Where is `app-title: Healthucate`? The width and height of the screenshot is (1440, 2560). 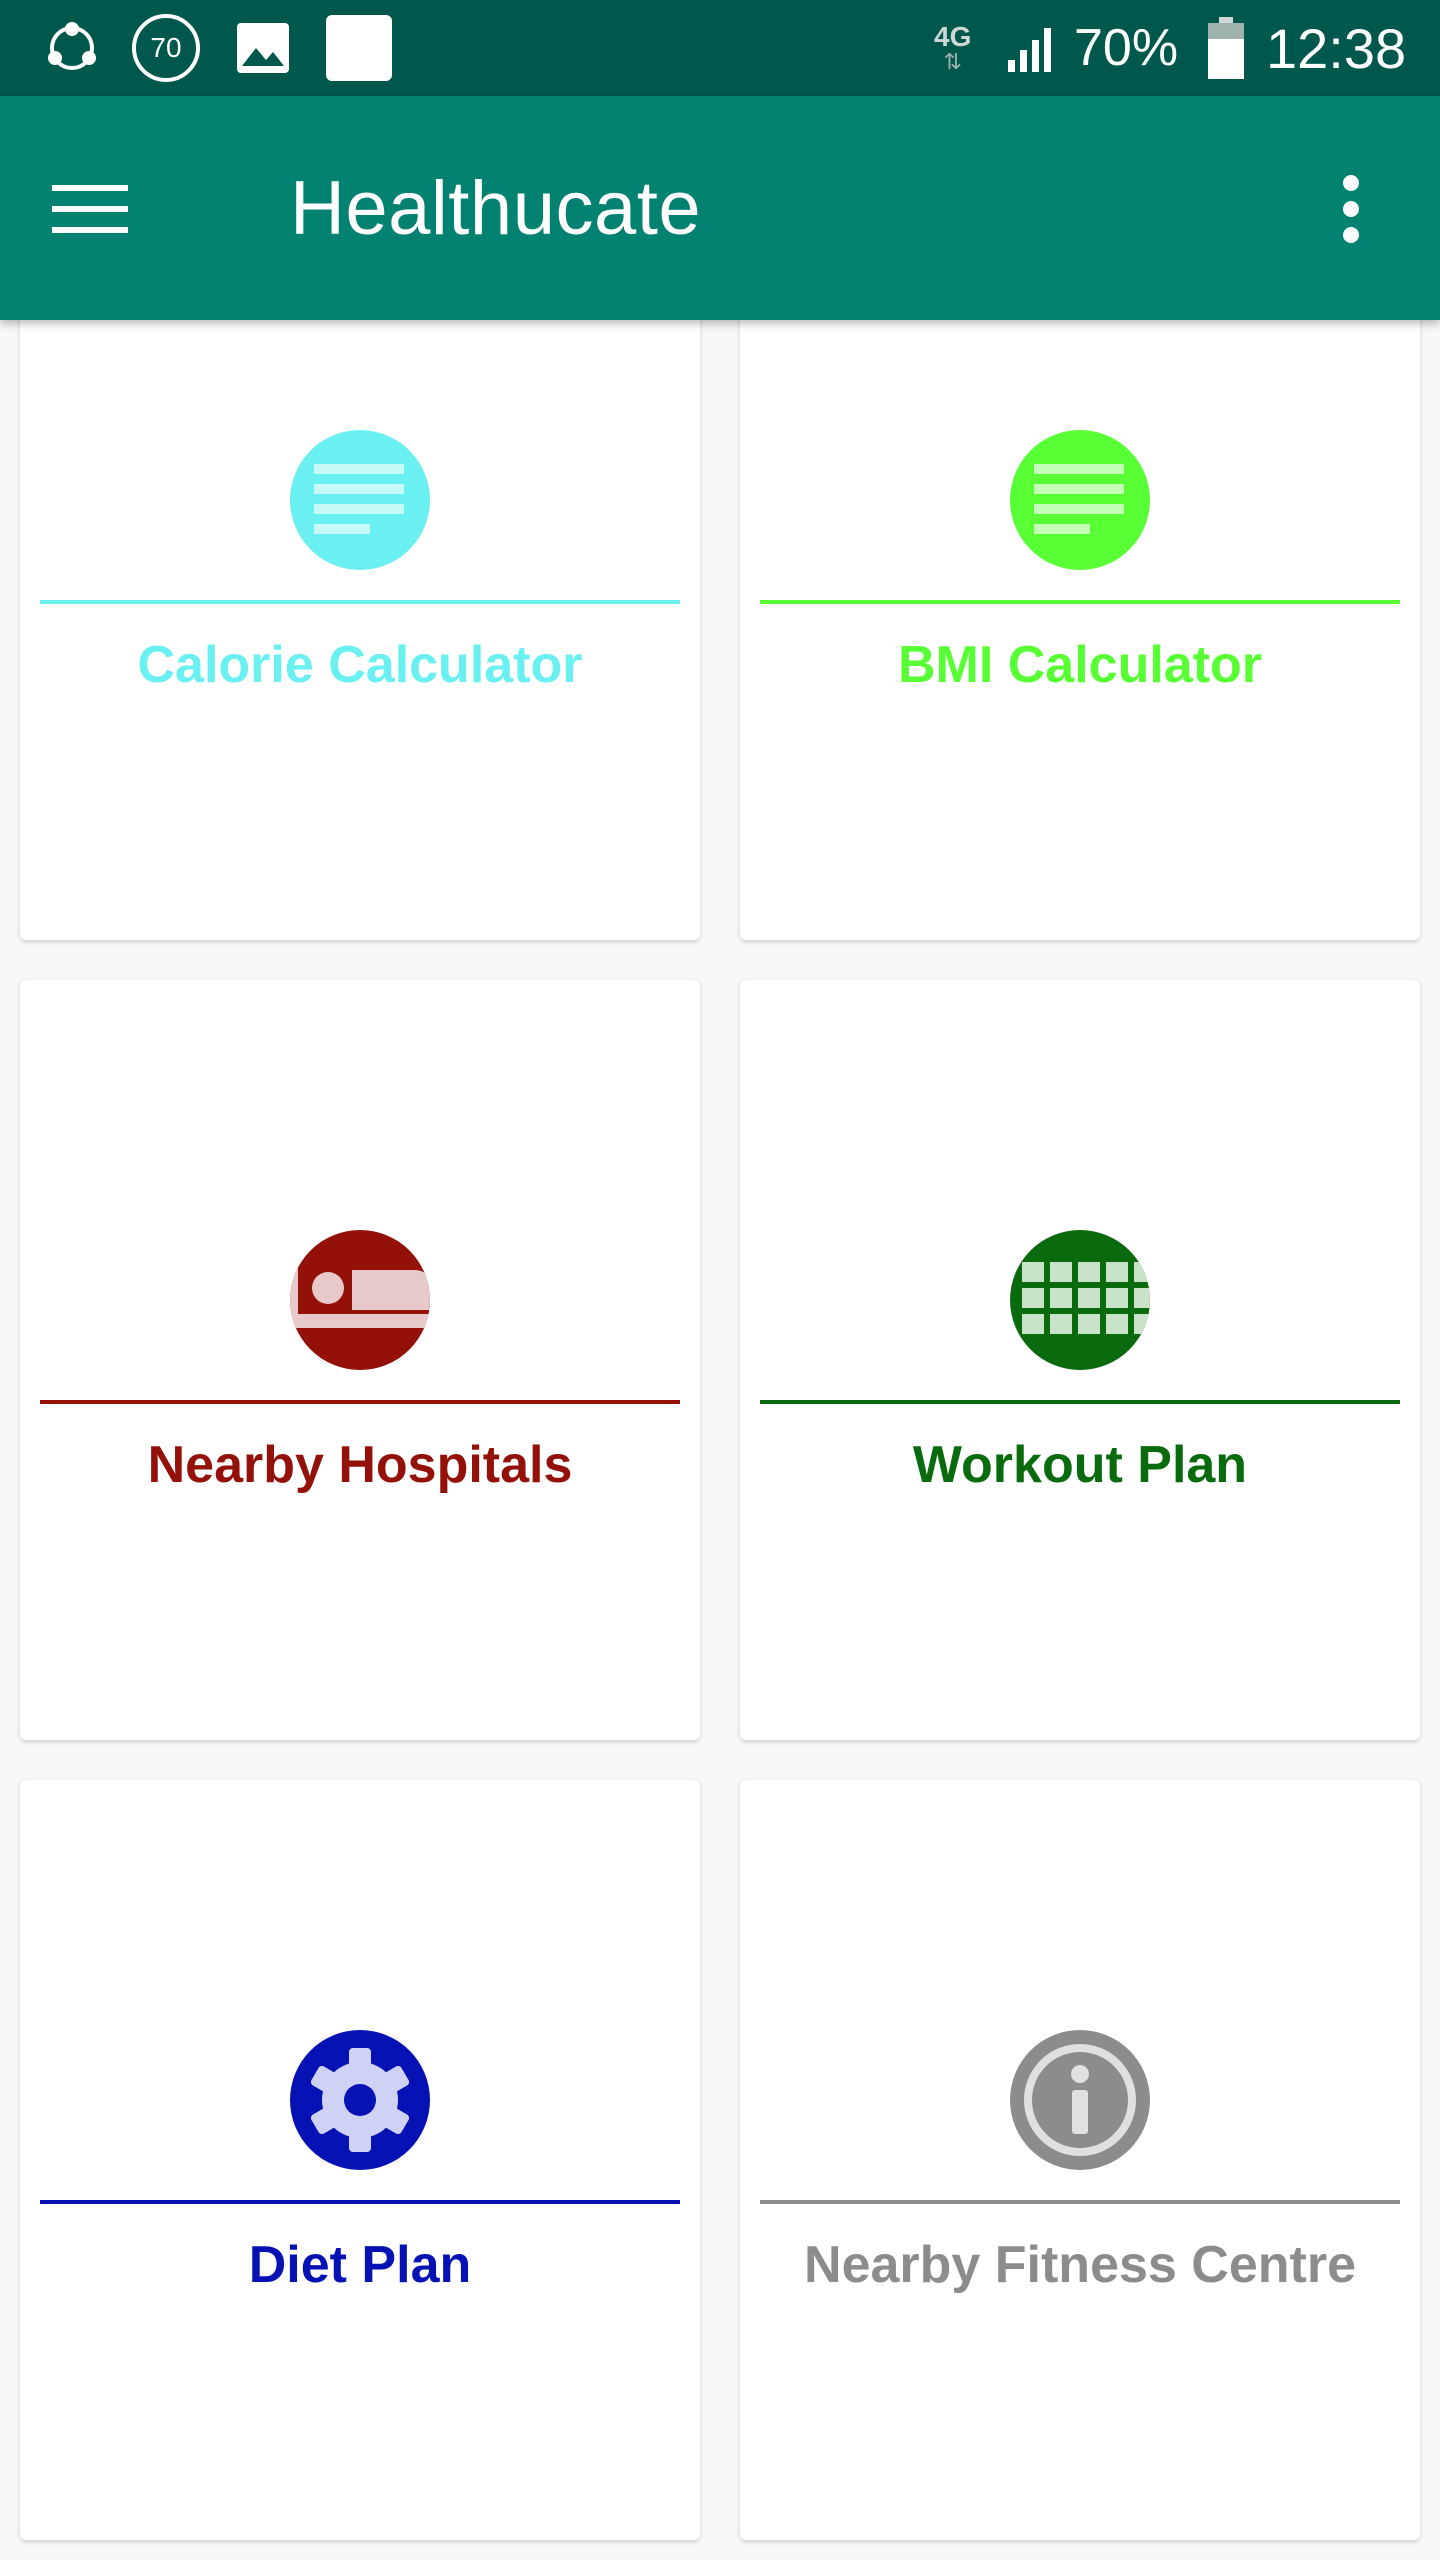
app-title: Healthucate is located at coordinates (496, 208).